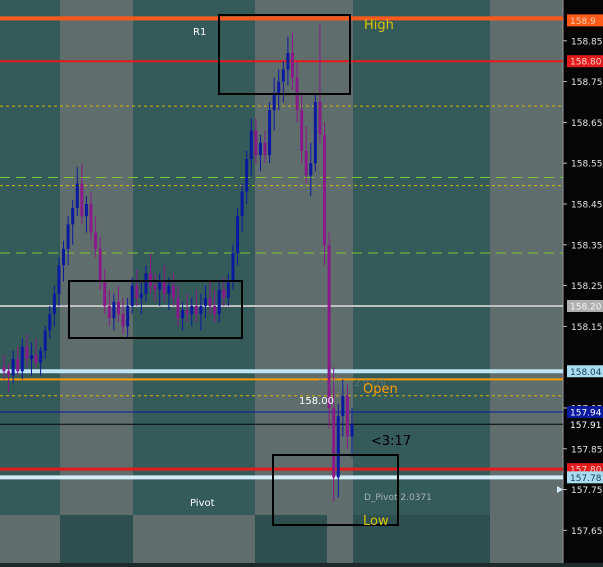 The width and height of the screenshot is (603, 567). What do you see at coordinates (199, 32) in the screenshot?
I see `r1-label: R1` at bounding box center [199, 32].